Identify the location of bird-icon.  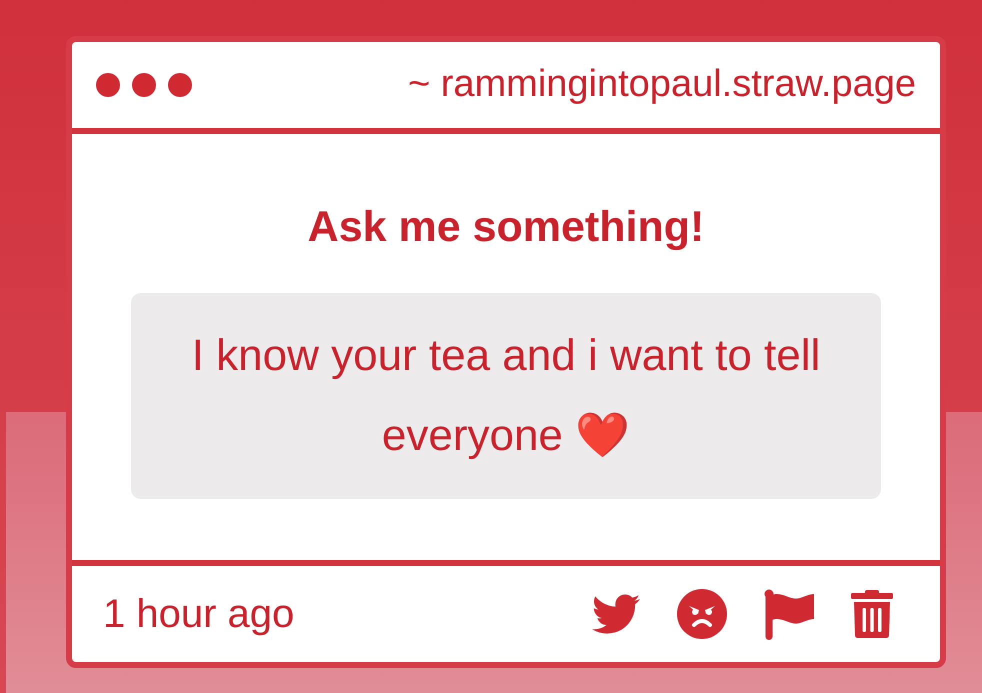
(616, 614).